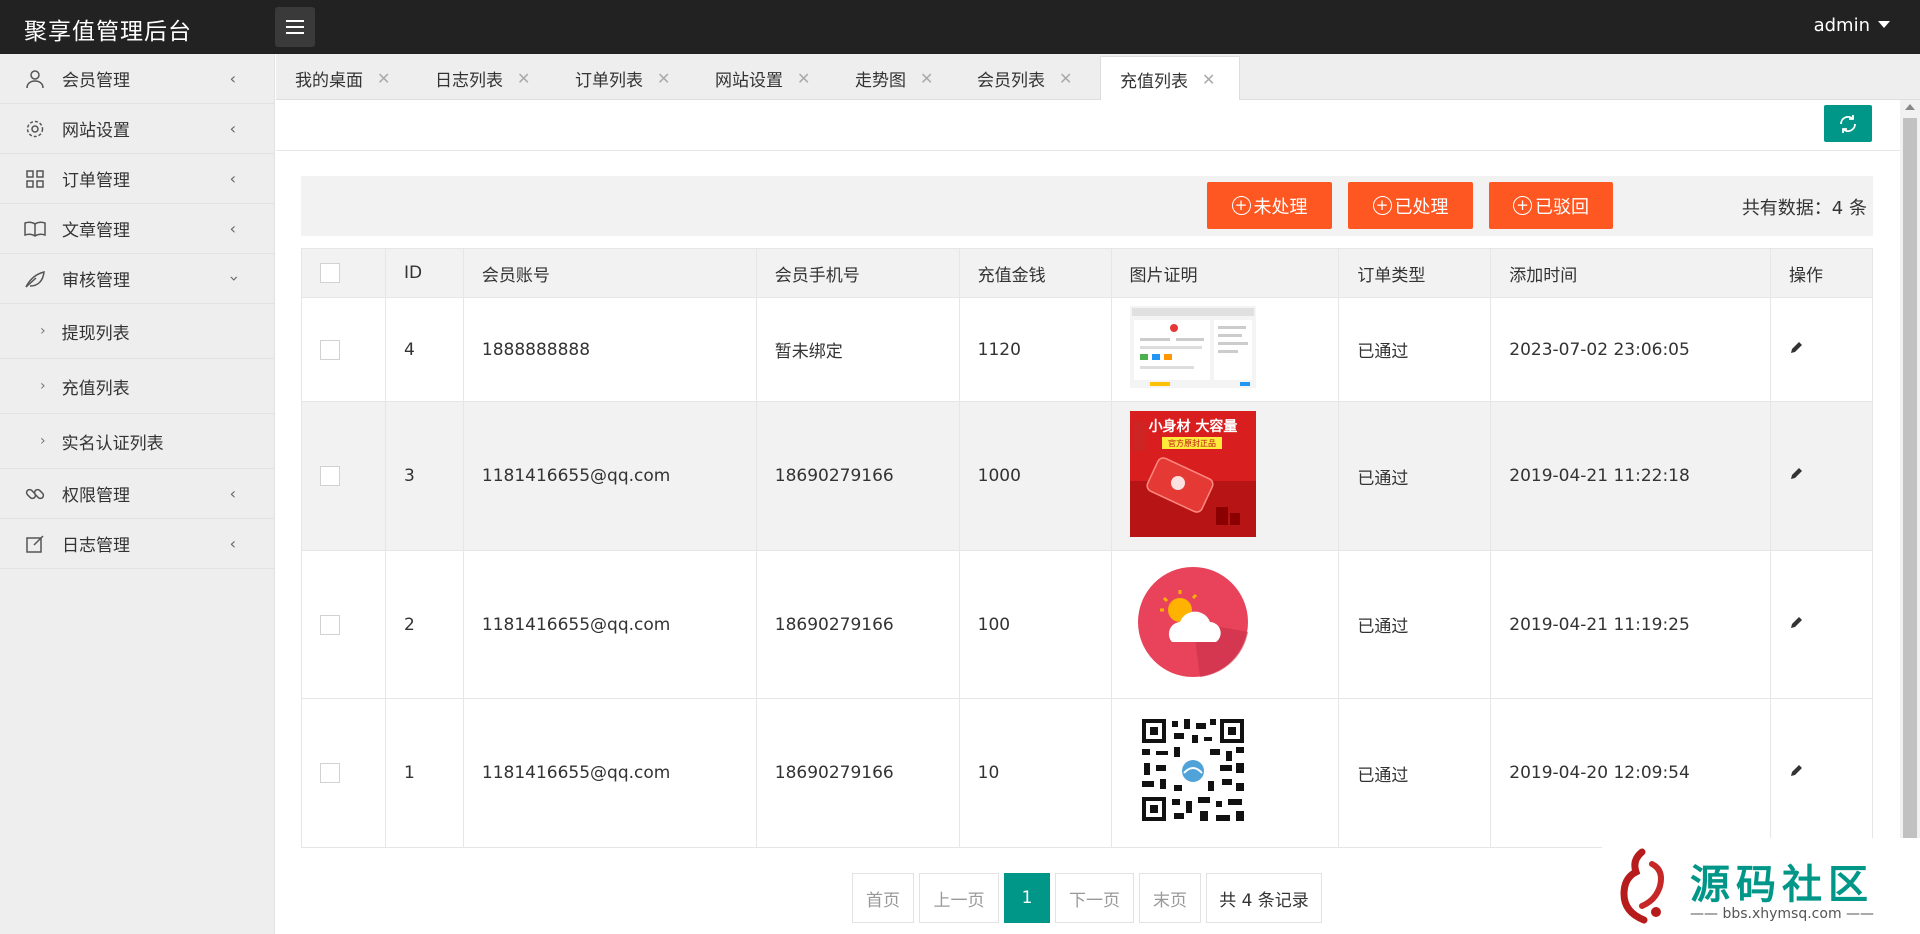  I want to click on pagination: 首页 上一页 1 下一页 末页 共 4 条记录, so click(1089, 898).